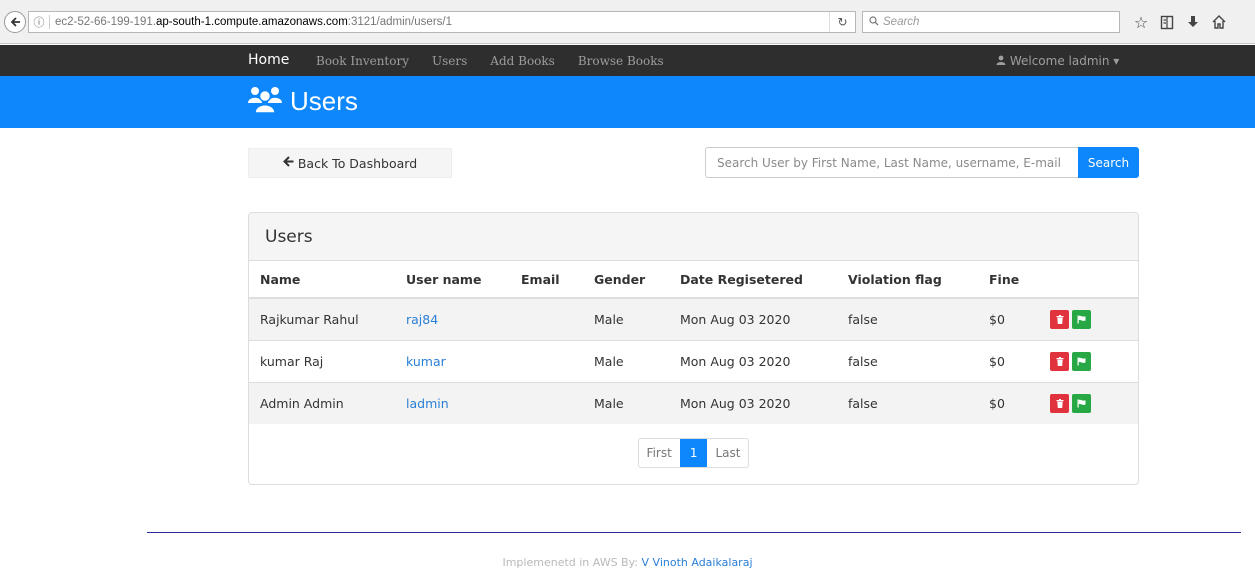 Image resolution: width=1255 pixels, height=575 pixels. I want to click on nav-add-books: Add Books, so click(522, 61).